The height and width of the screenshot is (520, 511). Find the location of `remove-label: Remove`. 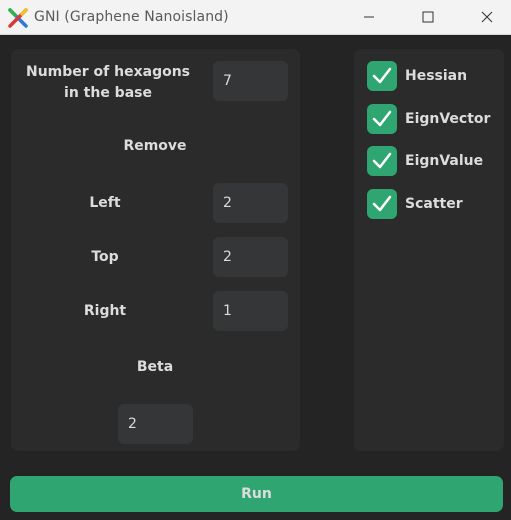

remove-label: Remove is located at coordinates (155, 146).